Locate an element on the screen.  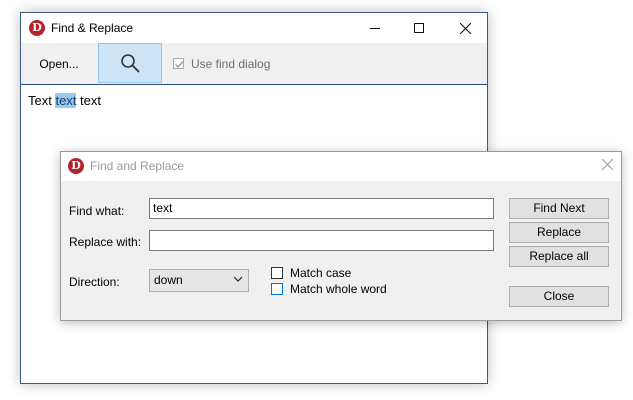
direction-select: down is located at coordinates (199, 280).